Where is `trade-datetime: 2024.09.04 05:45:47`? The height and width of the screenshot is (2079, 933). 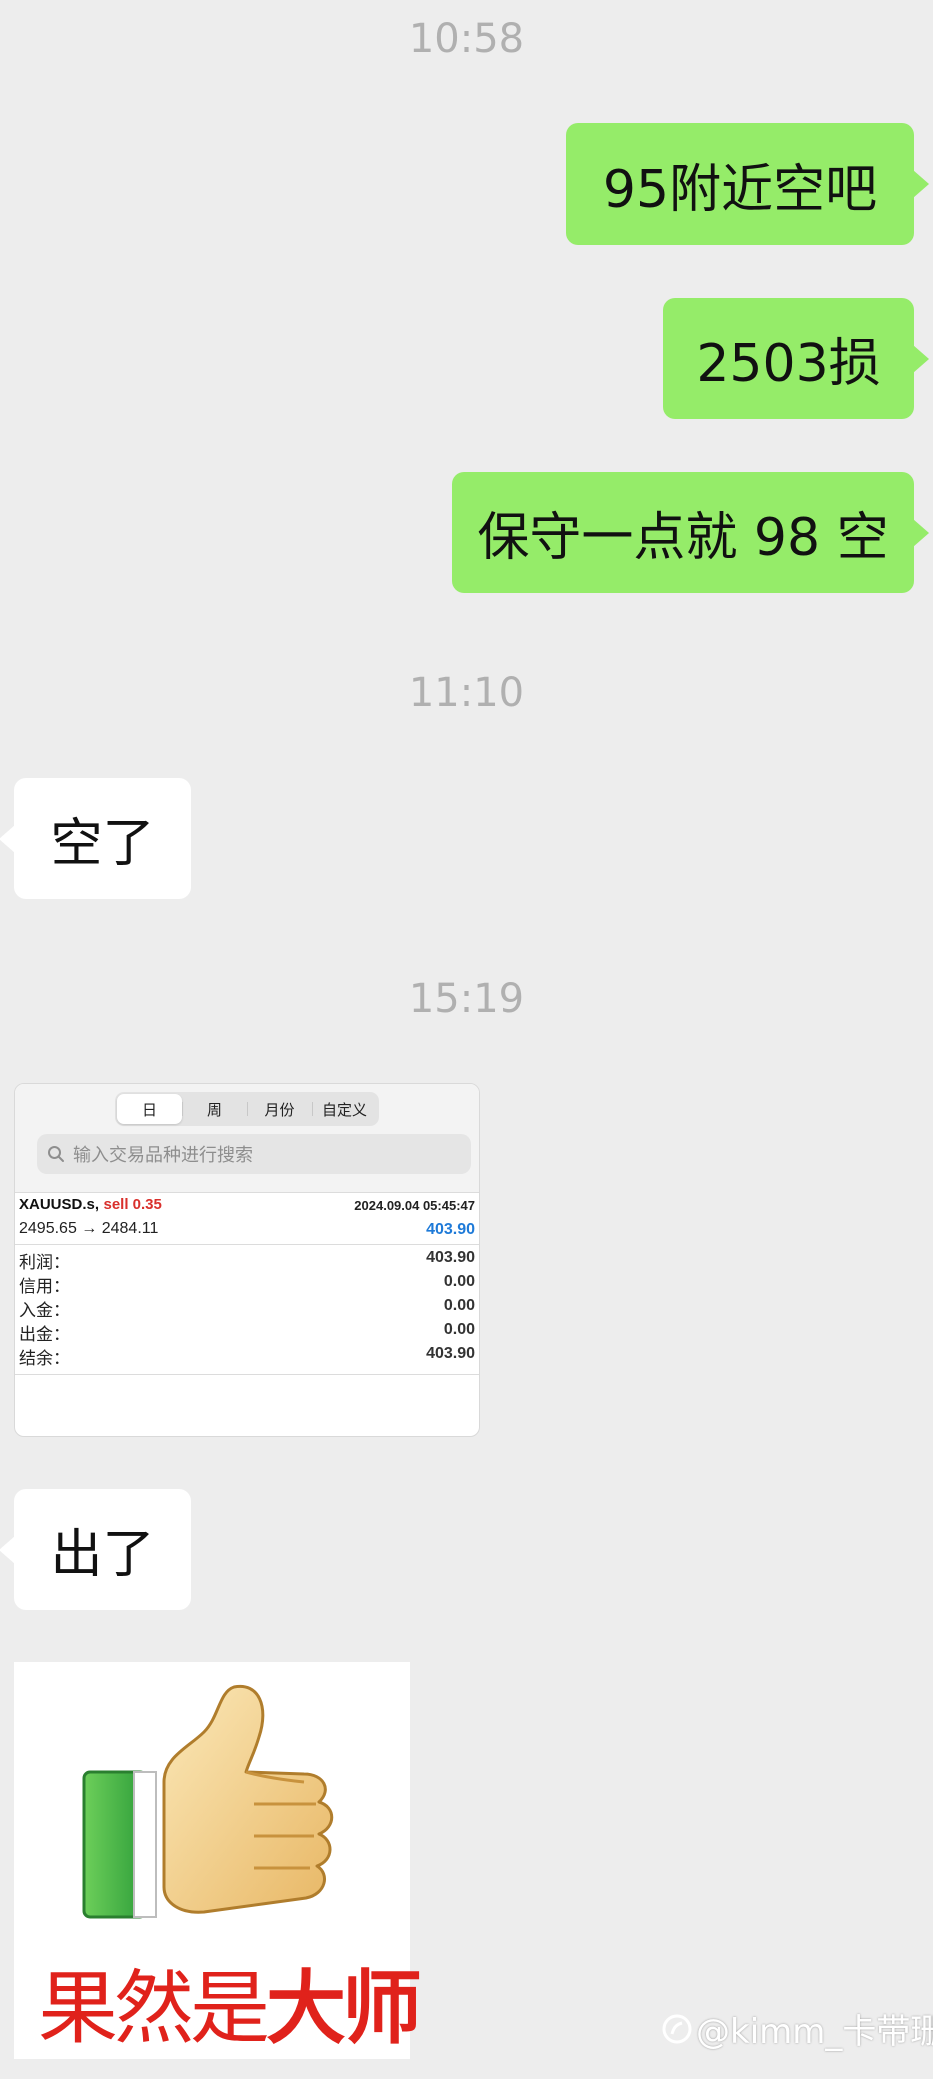 trade-datetime: 2024.09.04 05:45:47 is located at coordinates (414, 1205).